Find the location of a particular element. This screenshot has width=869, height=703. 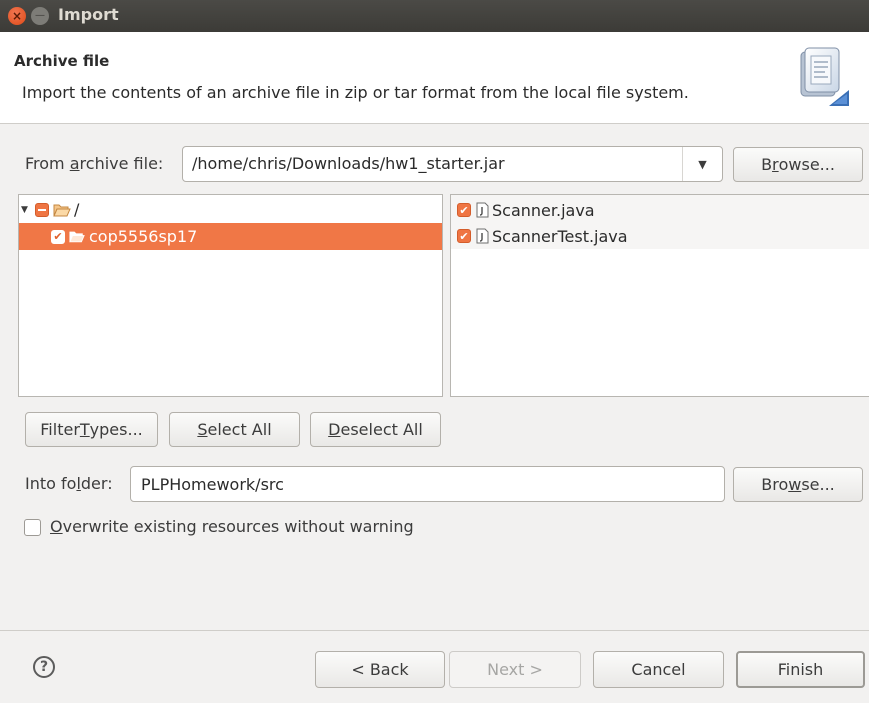

into-folder-input is located at coordinates (427, 484).